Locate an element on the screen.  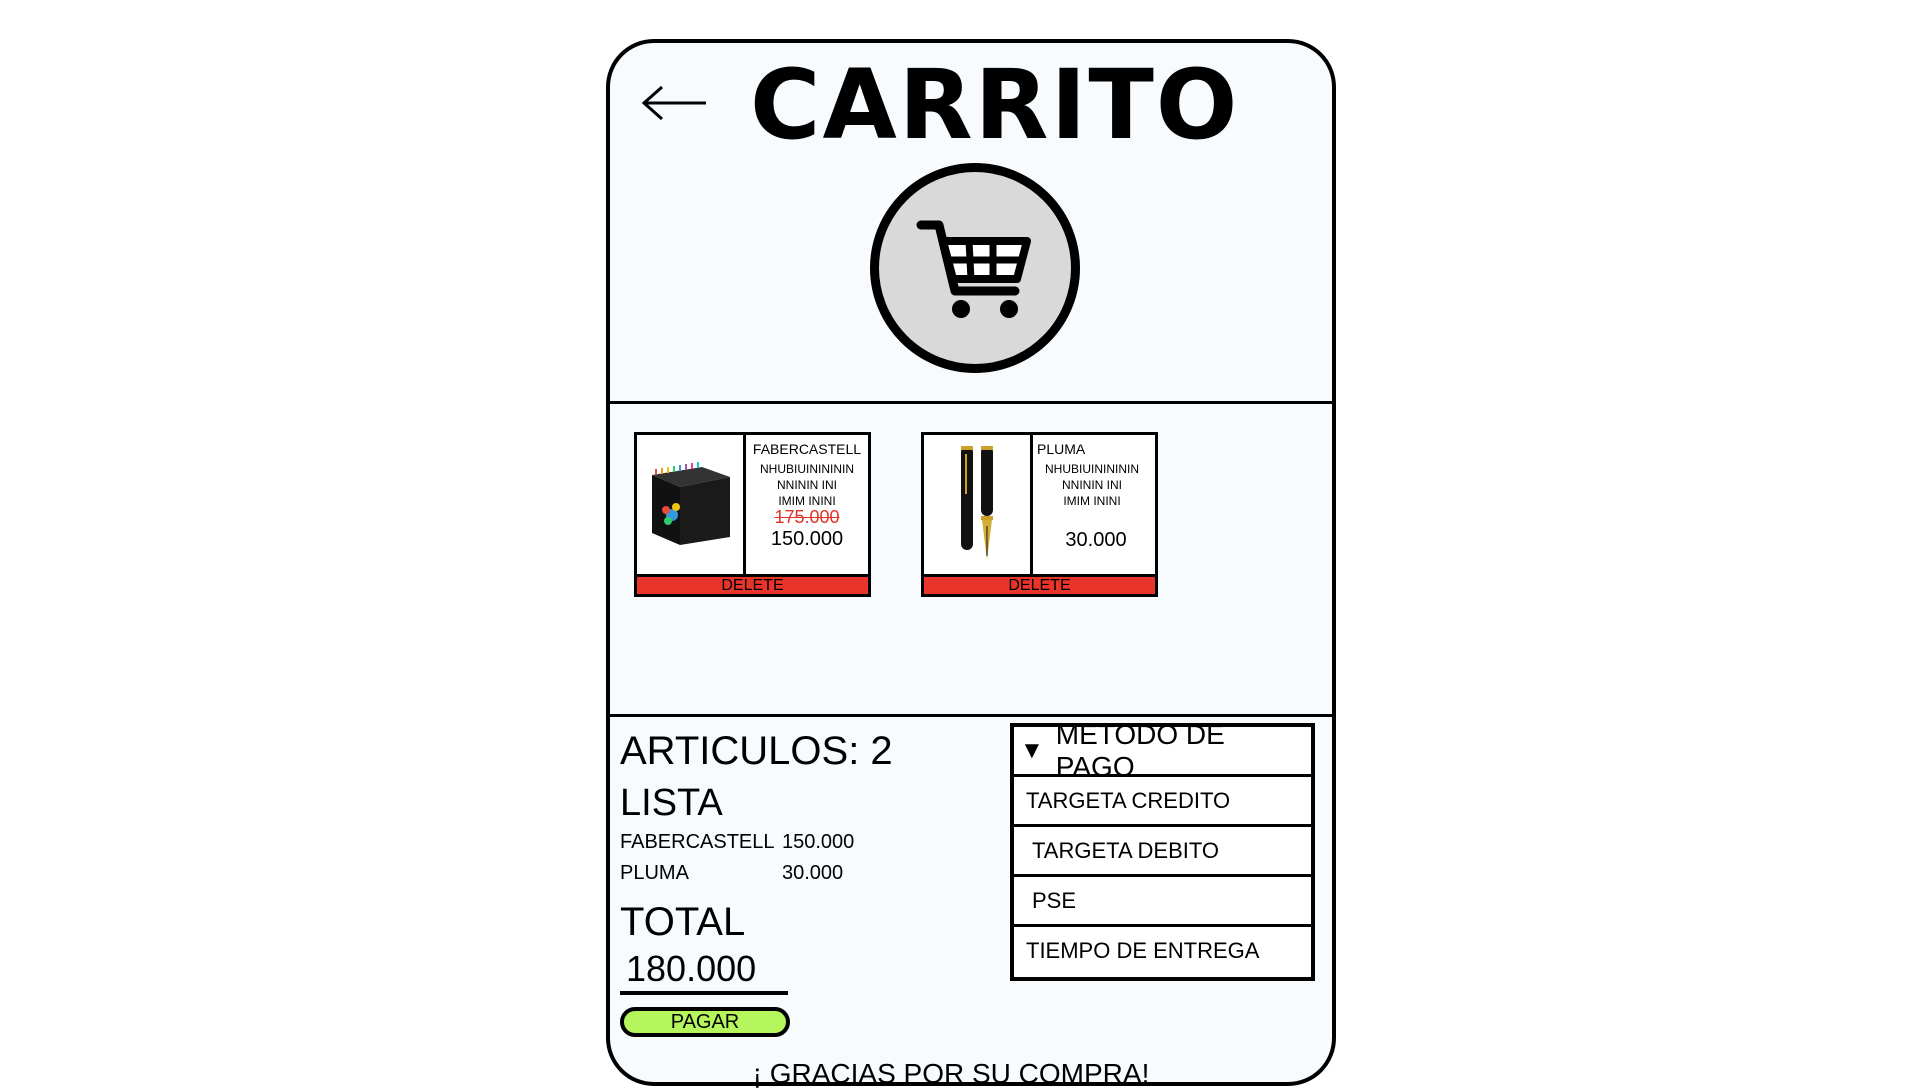
list-item: PLUMA 30.000 is located at coordinates (770, 873).